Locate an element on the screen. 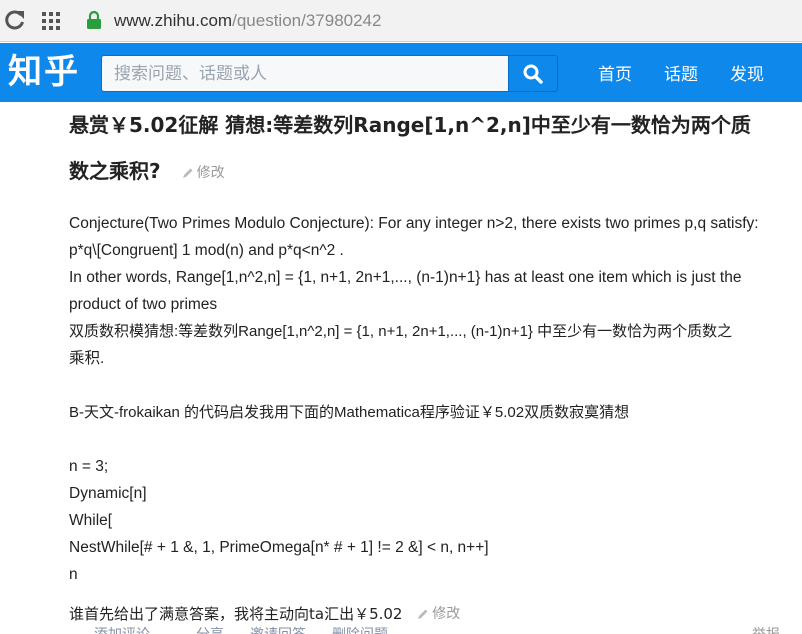  edit-question-link: 修改 is located at coordinates (203, 173).